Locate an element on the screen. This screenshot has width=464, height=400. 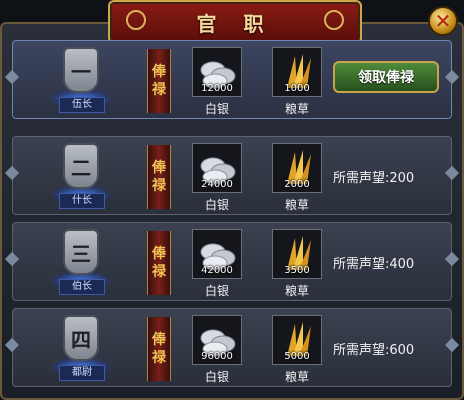
rank-numeral: 三 is located at coordinates (81, 253).